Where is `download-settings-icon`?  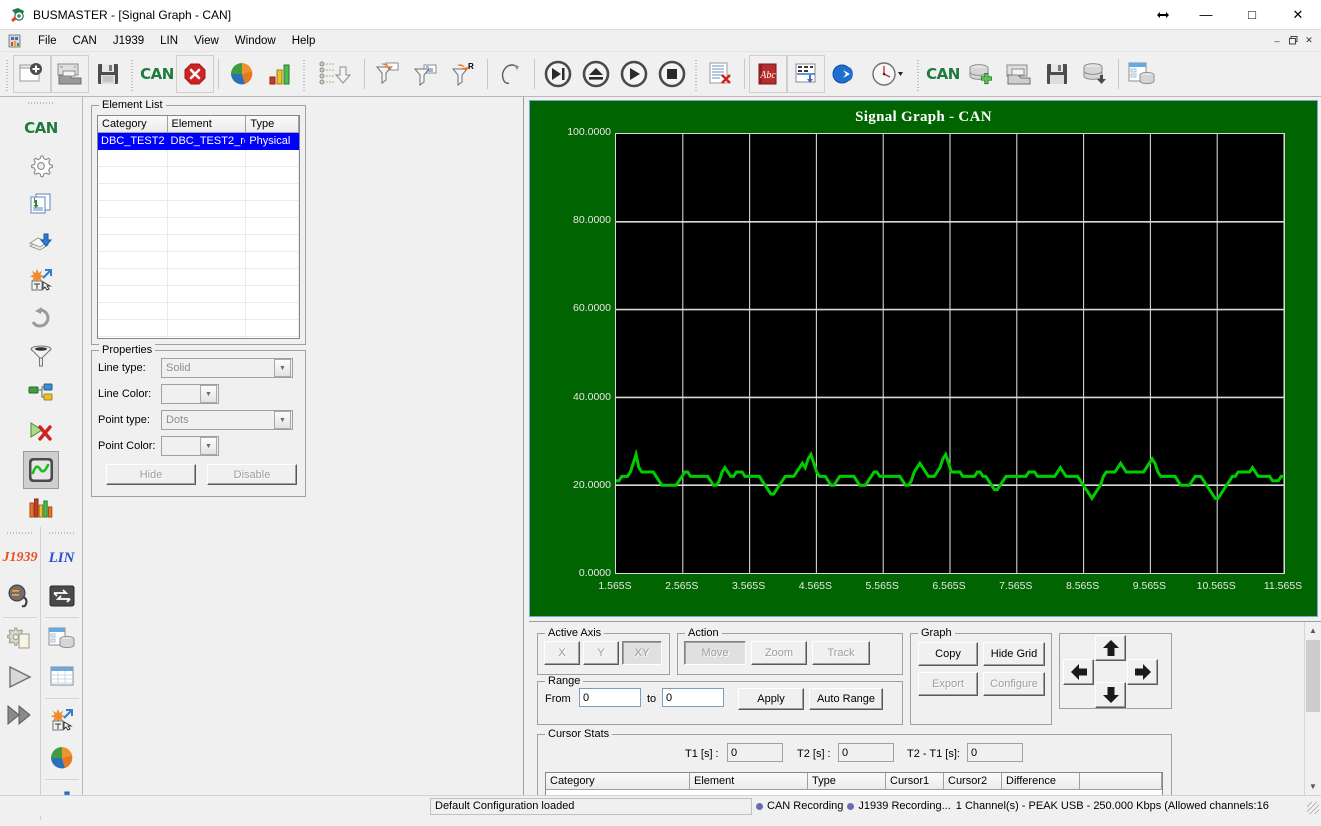 download-settings-icon is located at coordinates (335, 74).